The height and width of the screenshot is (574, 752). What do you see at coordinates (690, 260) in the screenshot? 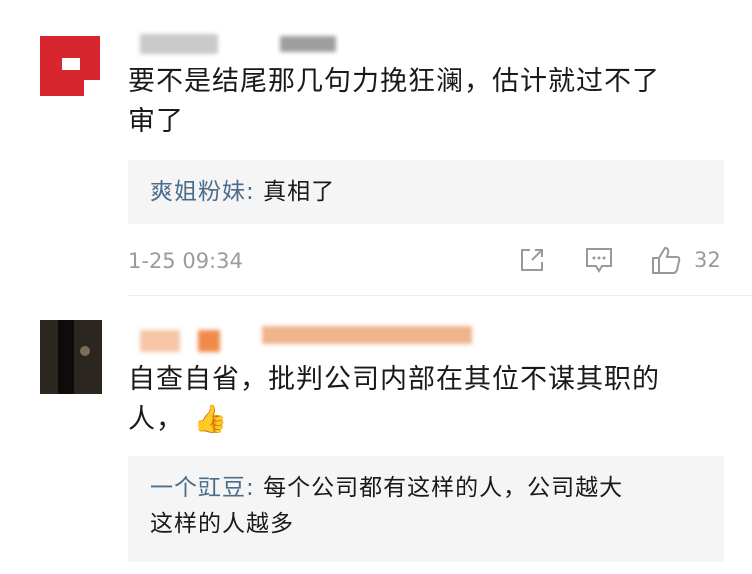
I see `like-button: 32` at bounding box center [690, 260].